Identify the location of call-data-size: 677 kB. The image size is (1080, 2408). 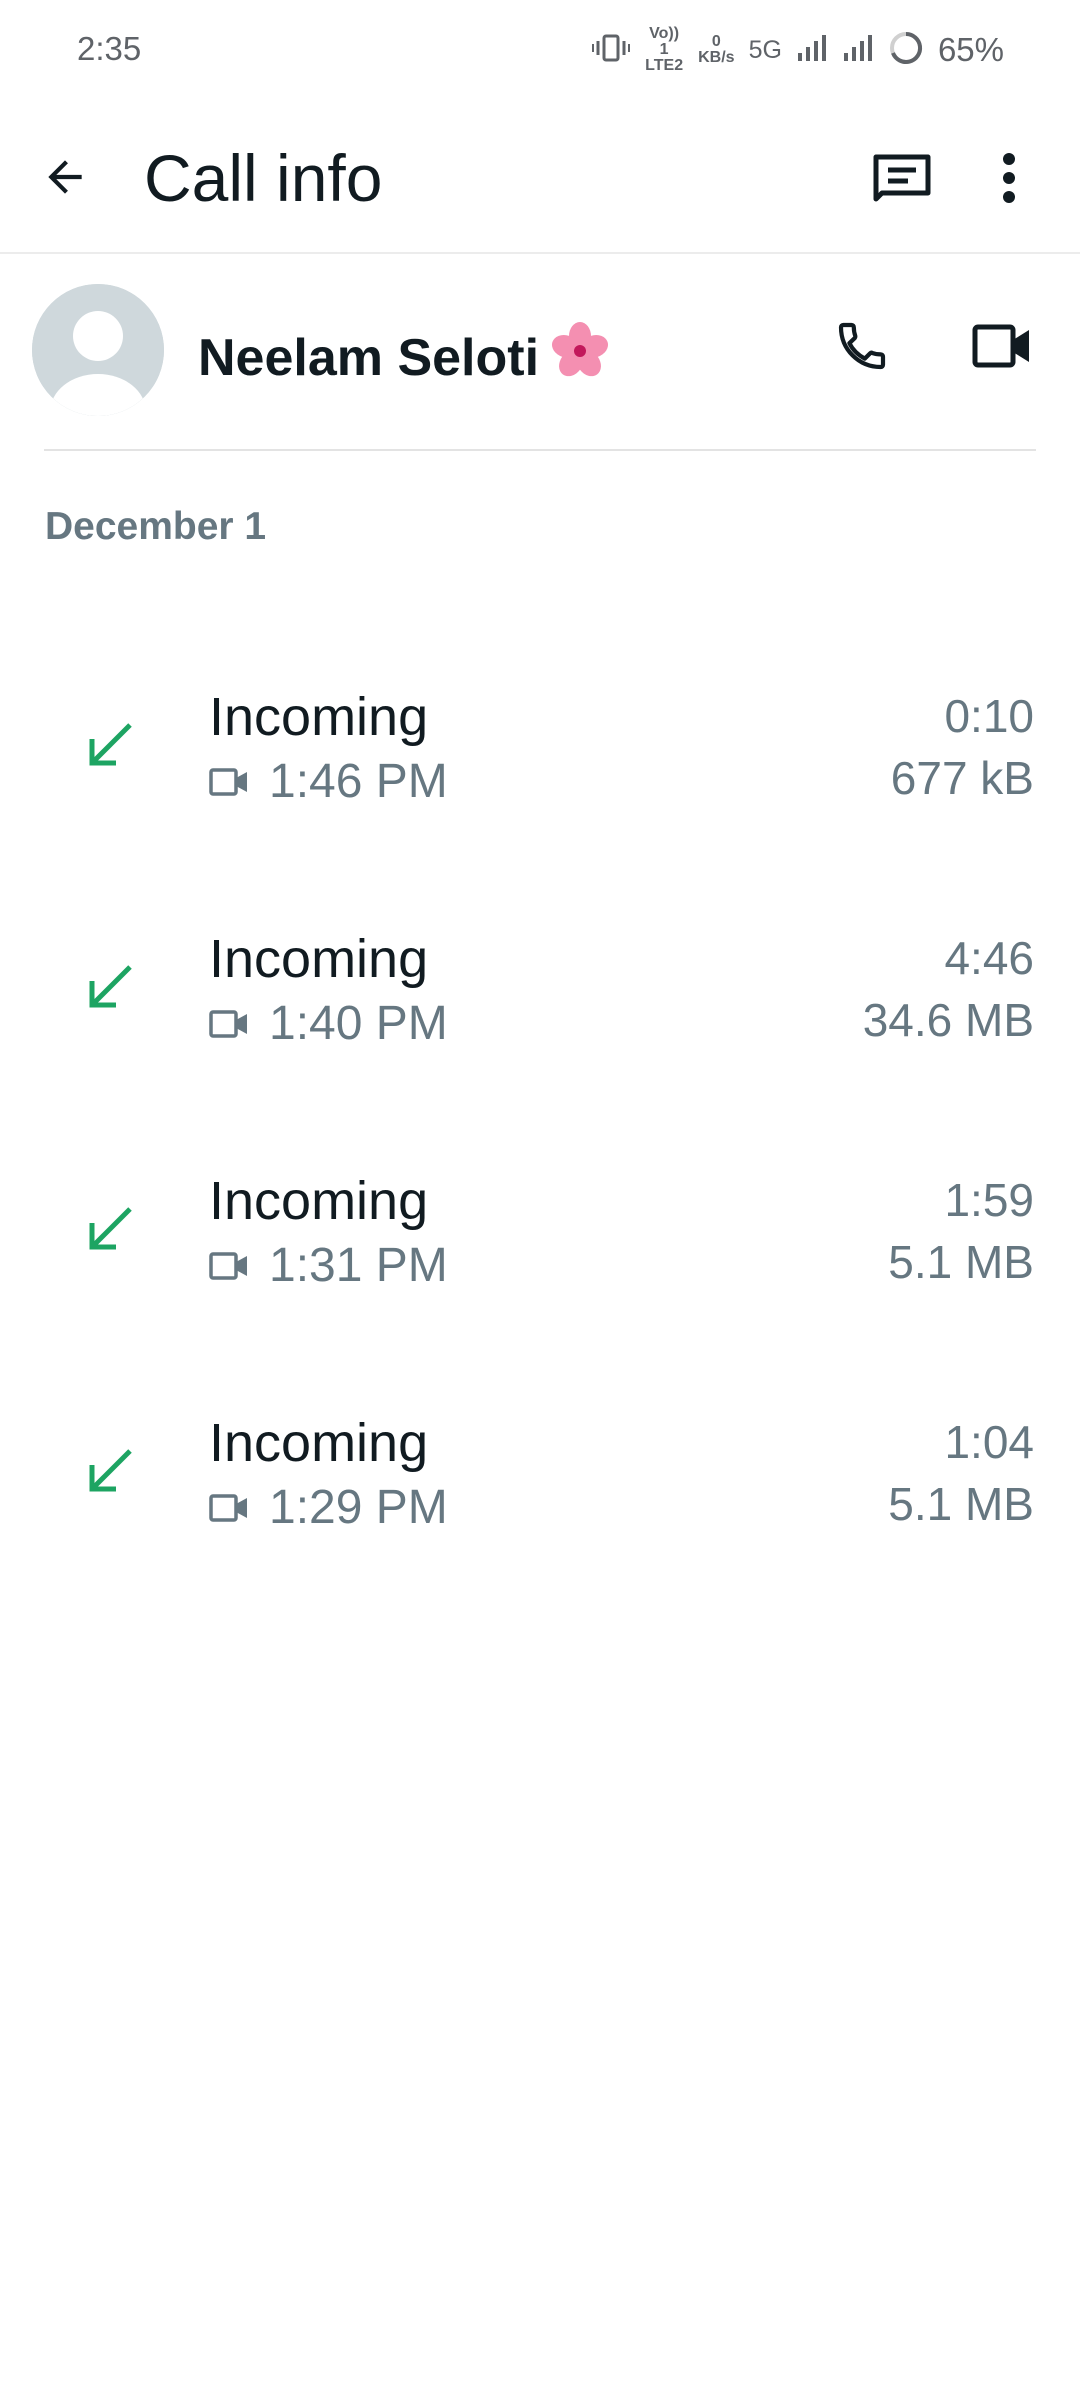
(962, 778).